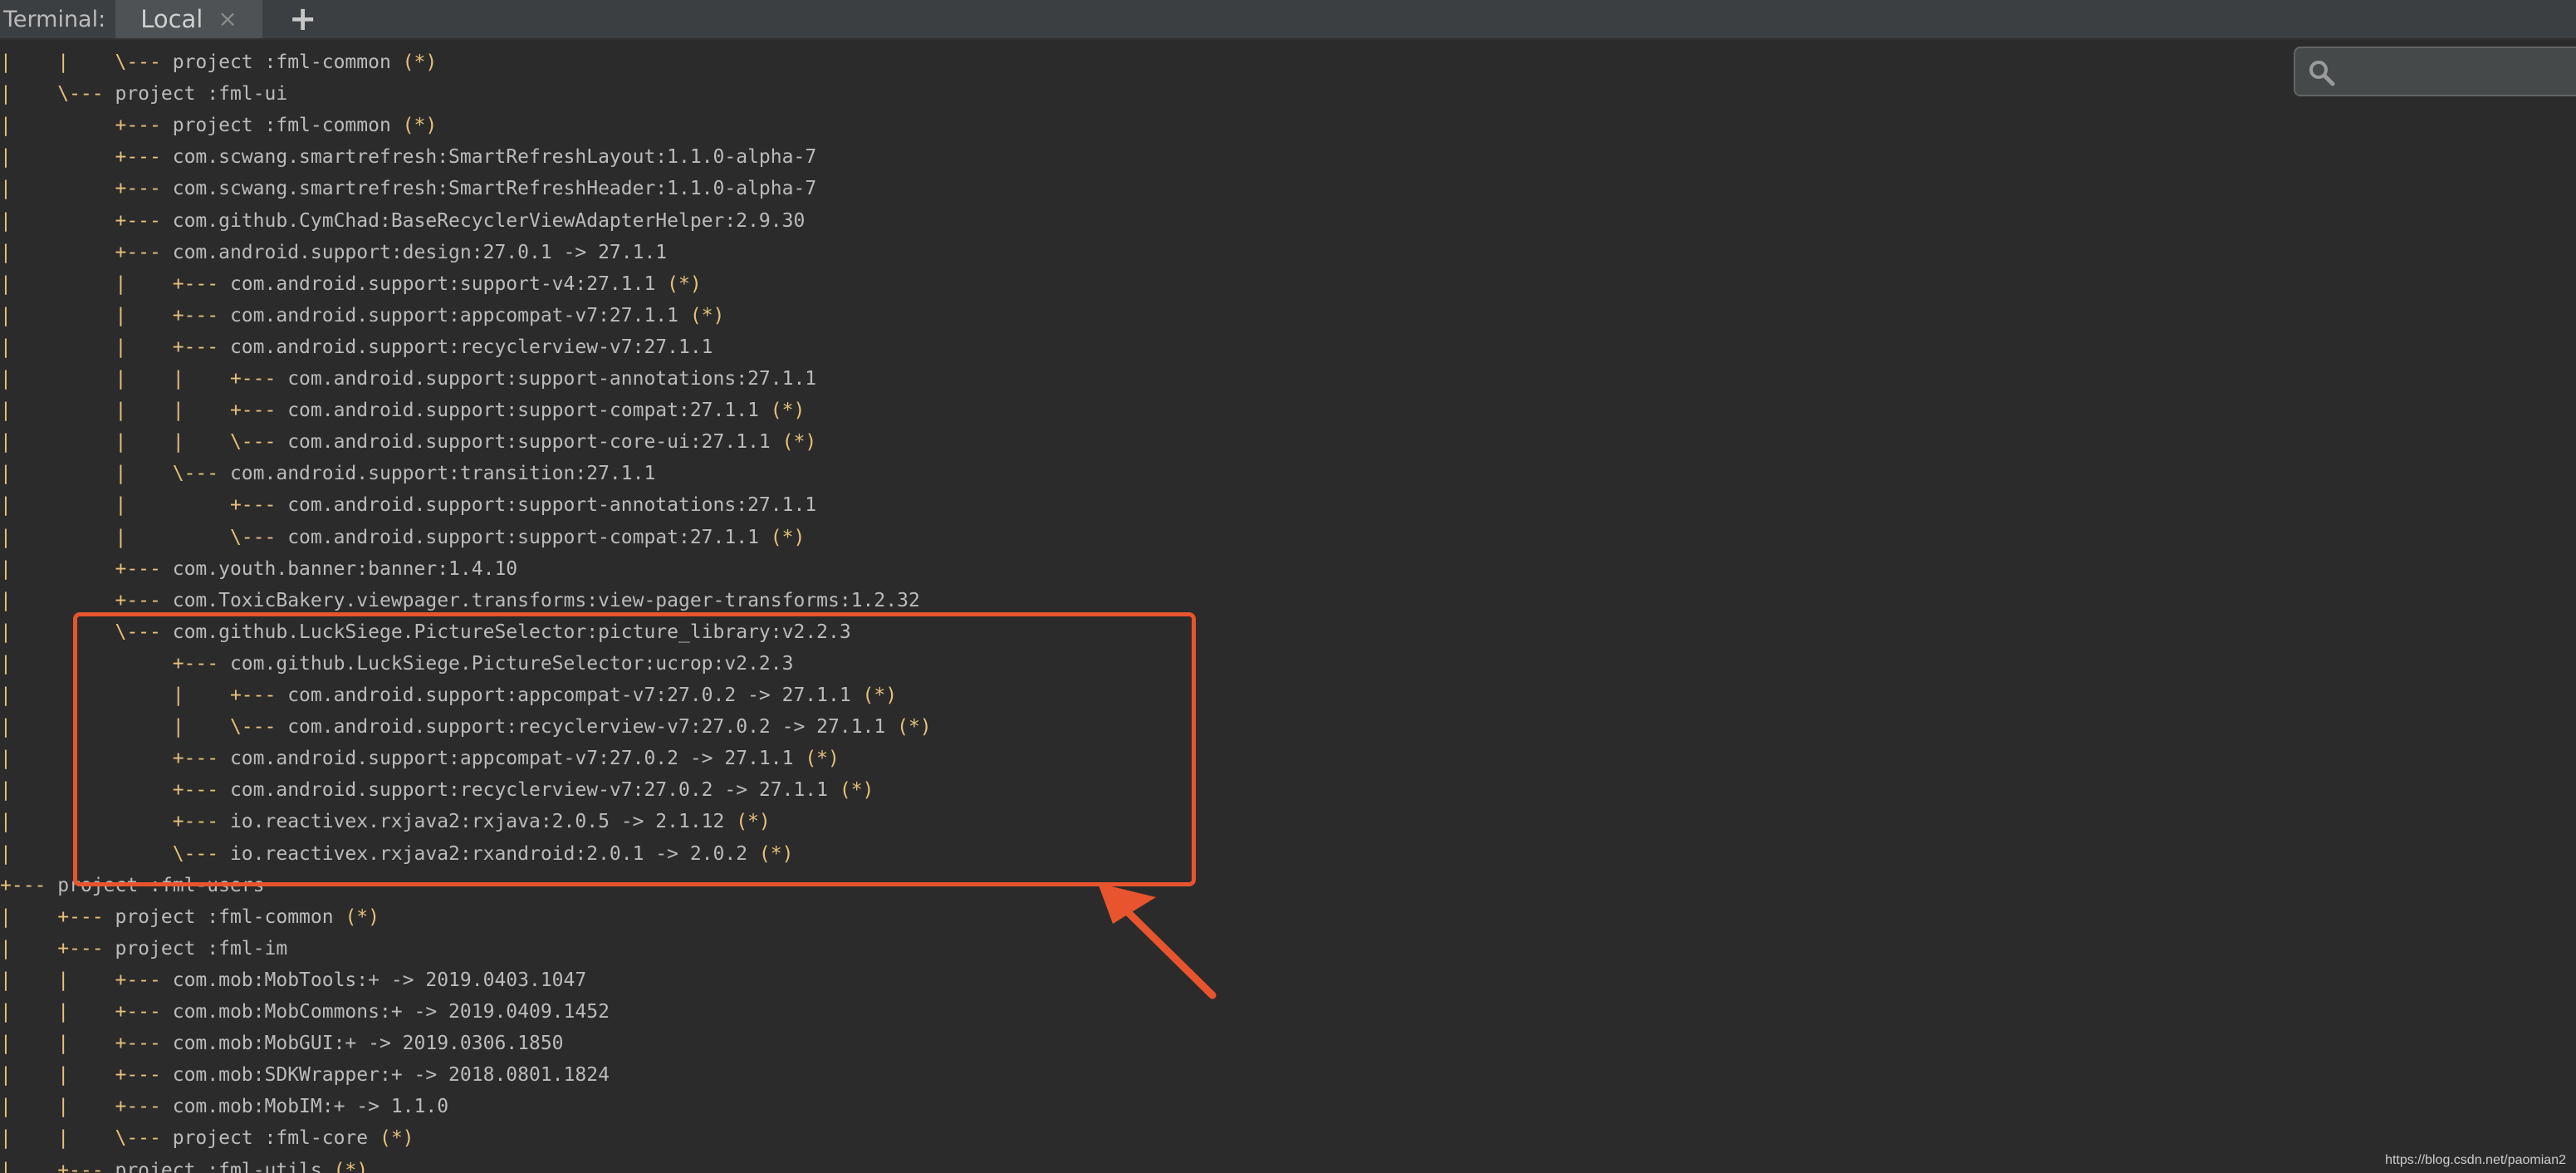 The image size is (2576, 1173). Describe the element at coordinates (303, 19) in the screenshot. I see `add-tab-icon: +` at that location.